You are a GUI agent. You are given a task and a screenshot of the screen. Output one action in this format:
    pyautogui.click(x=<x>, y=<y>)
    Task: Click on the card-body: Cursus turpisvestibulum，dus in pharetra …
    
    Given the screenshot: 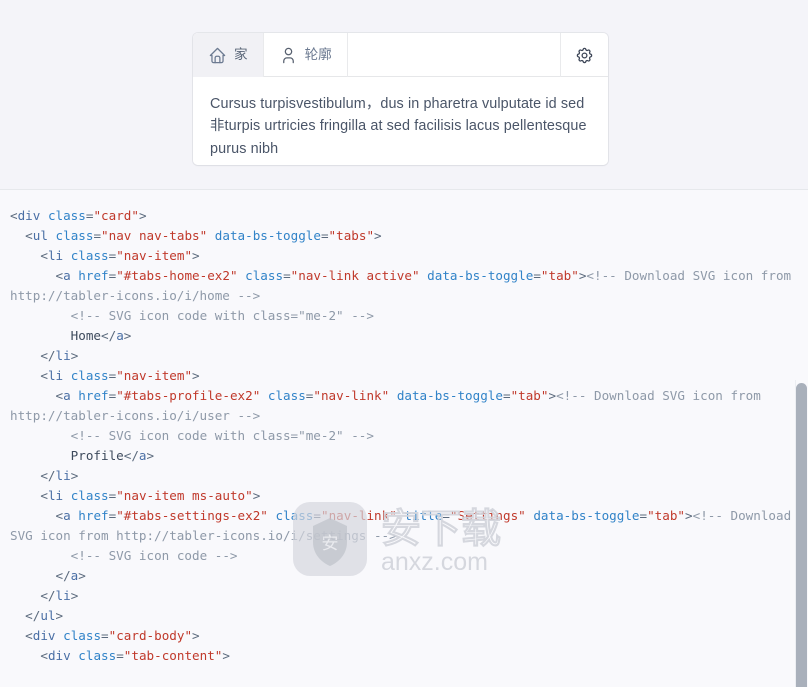 What is the action you would take?
    pyautogui.click(x=400, y=121)
    